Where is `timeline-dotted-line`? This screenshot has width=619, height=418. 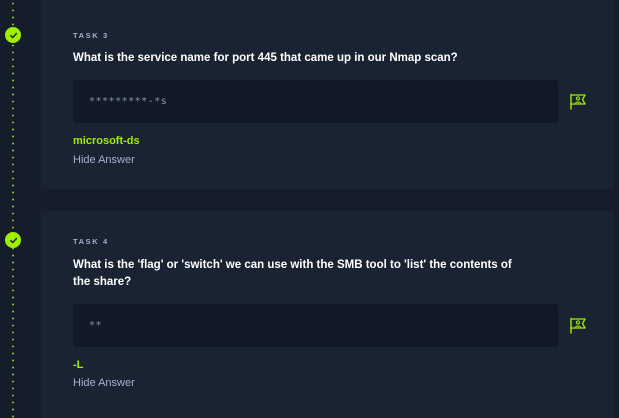
timeline-dotted-line is located at coordinates (13, 209).